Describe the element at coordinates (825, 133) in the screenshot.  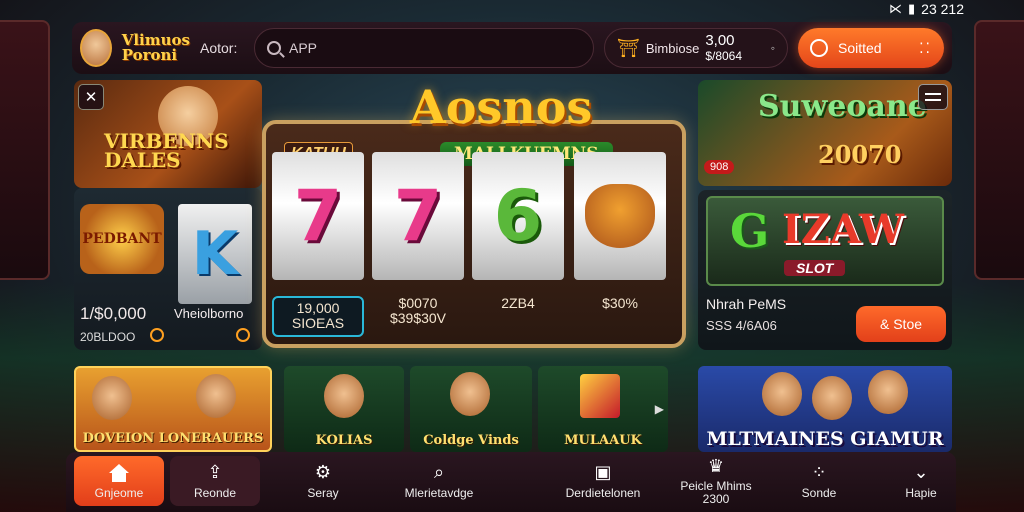
I see `salon-banner: Suweoane 20070 908` at that location.